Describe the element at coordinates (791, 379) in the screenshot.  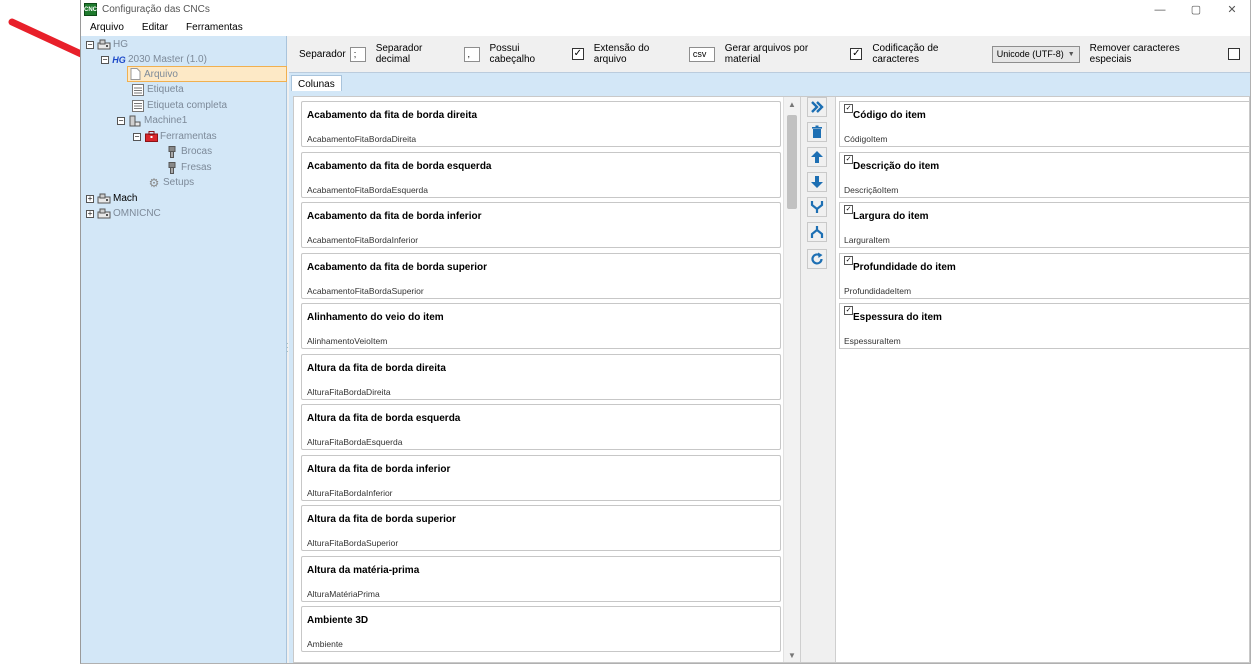
I see `available-scrollbar: ▲ ▼` at that location.